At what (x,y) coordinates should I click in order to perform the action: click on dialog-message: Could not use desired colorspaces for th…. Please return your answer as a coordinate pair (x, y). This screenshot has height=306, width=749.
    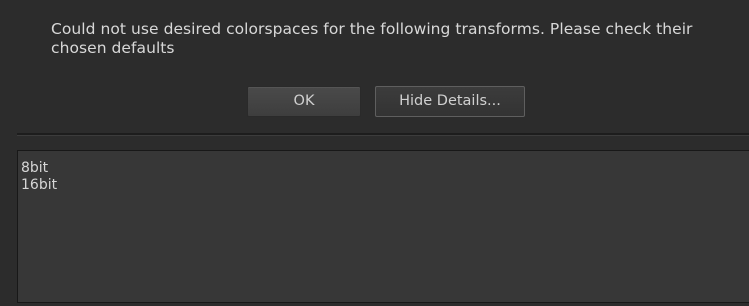
    Looking at the image, I should click on (372, 38).